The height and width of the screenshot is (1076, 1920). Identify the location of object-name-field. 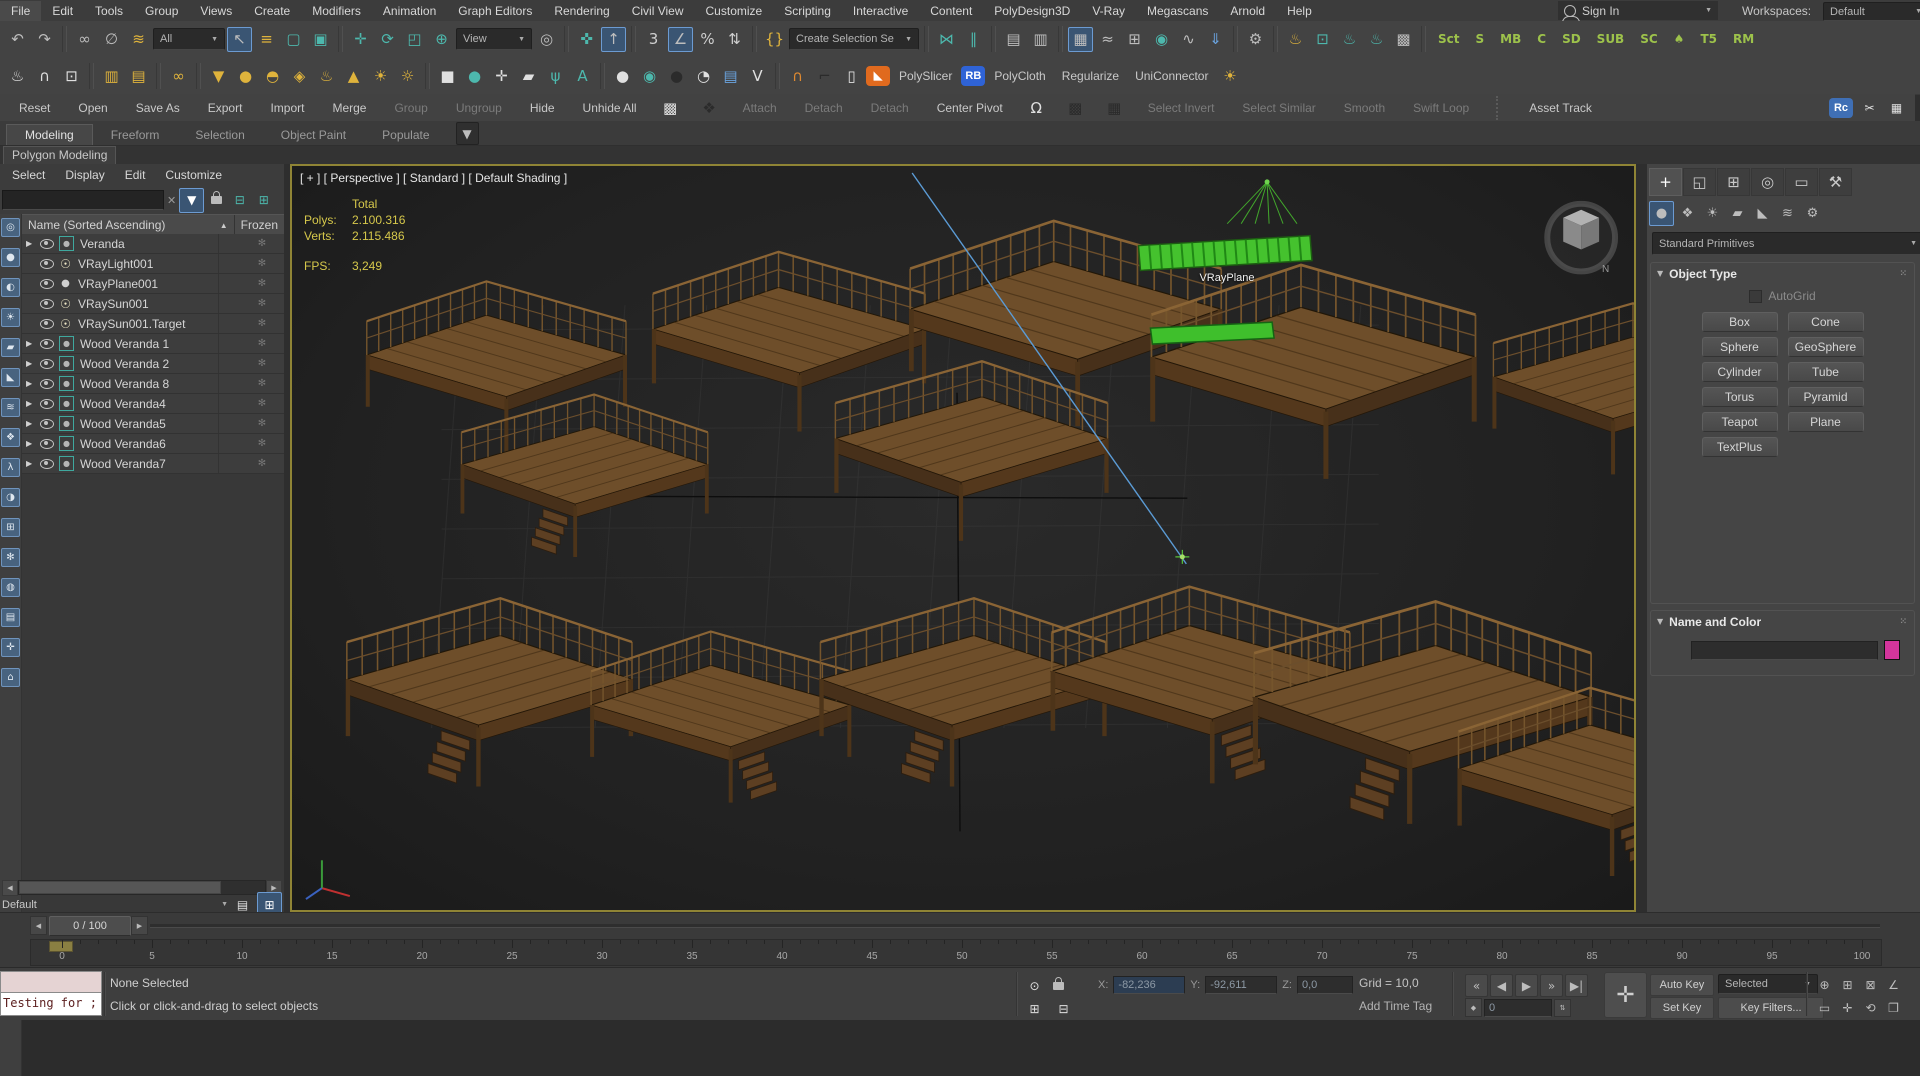
(1784, 650).